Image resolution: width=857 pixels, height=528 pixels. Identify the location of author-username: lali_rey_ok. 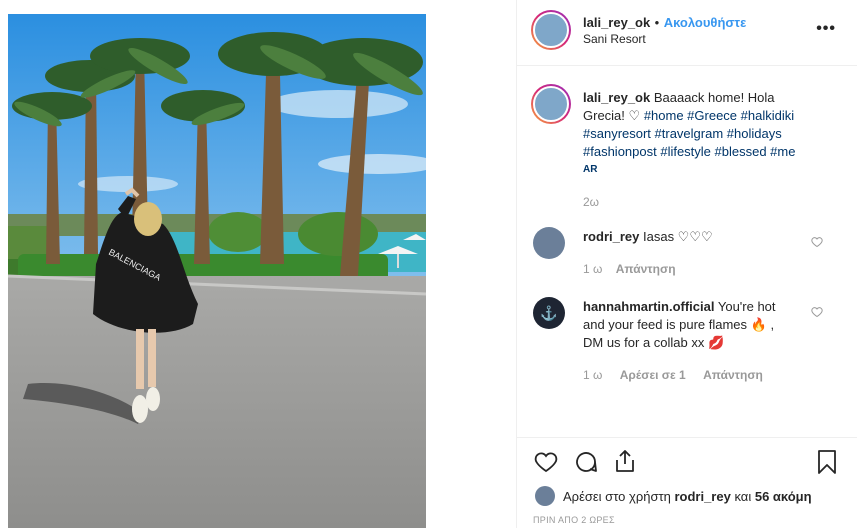
(616, 22).